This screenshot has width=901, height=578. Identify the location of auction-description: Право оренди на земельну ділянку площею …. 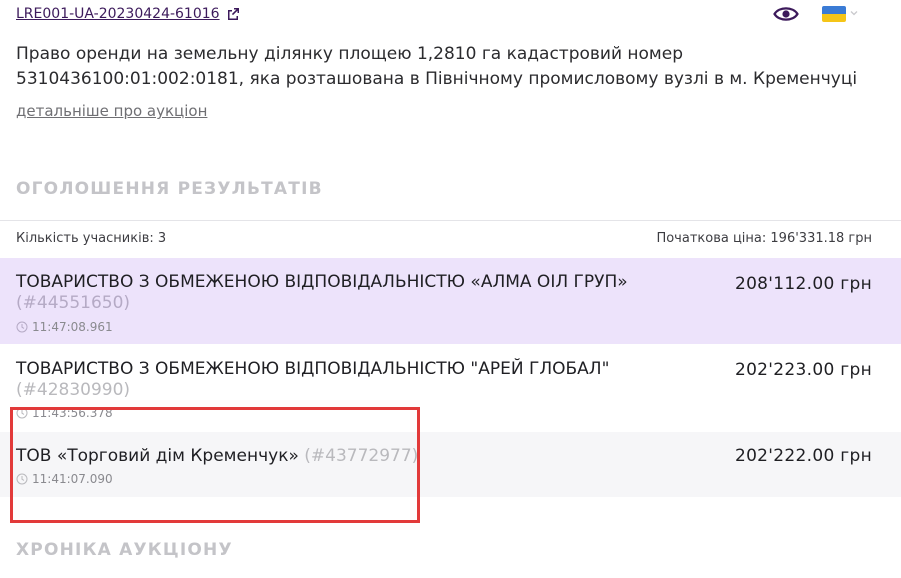
(437, 66).